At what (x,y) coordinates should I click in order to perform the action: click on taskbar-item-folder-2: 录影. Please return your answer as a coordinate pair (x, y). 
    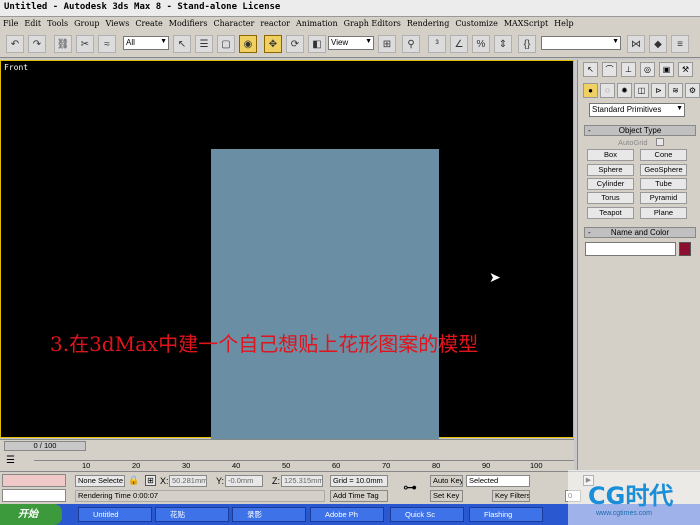
    Looking at the image, I should click on (269, 514).